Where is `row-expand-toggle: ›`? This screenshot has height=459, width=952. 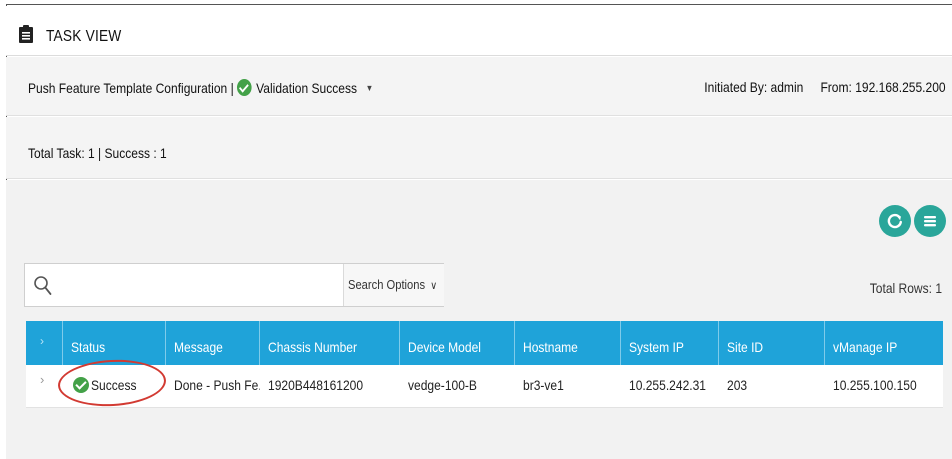 row-expand-toggle: › is located at coordinates (44, 386).